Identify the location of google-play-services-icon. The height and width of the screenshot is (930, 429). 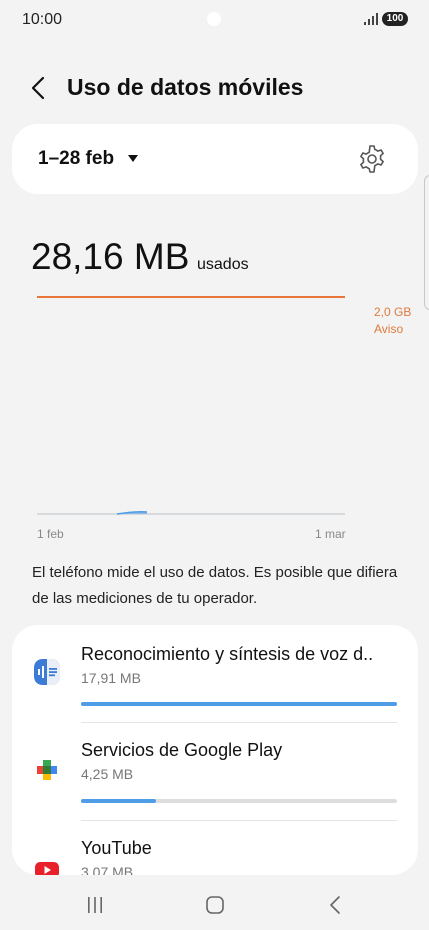
(47, 770).